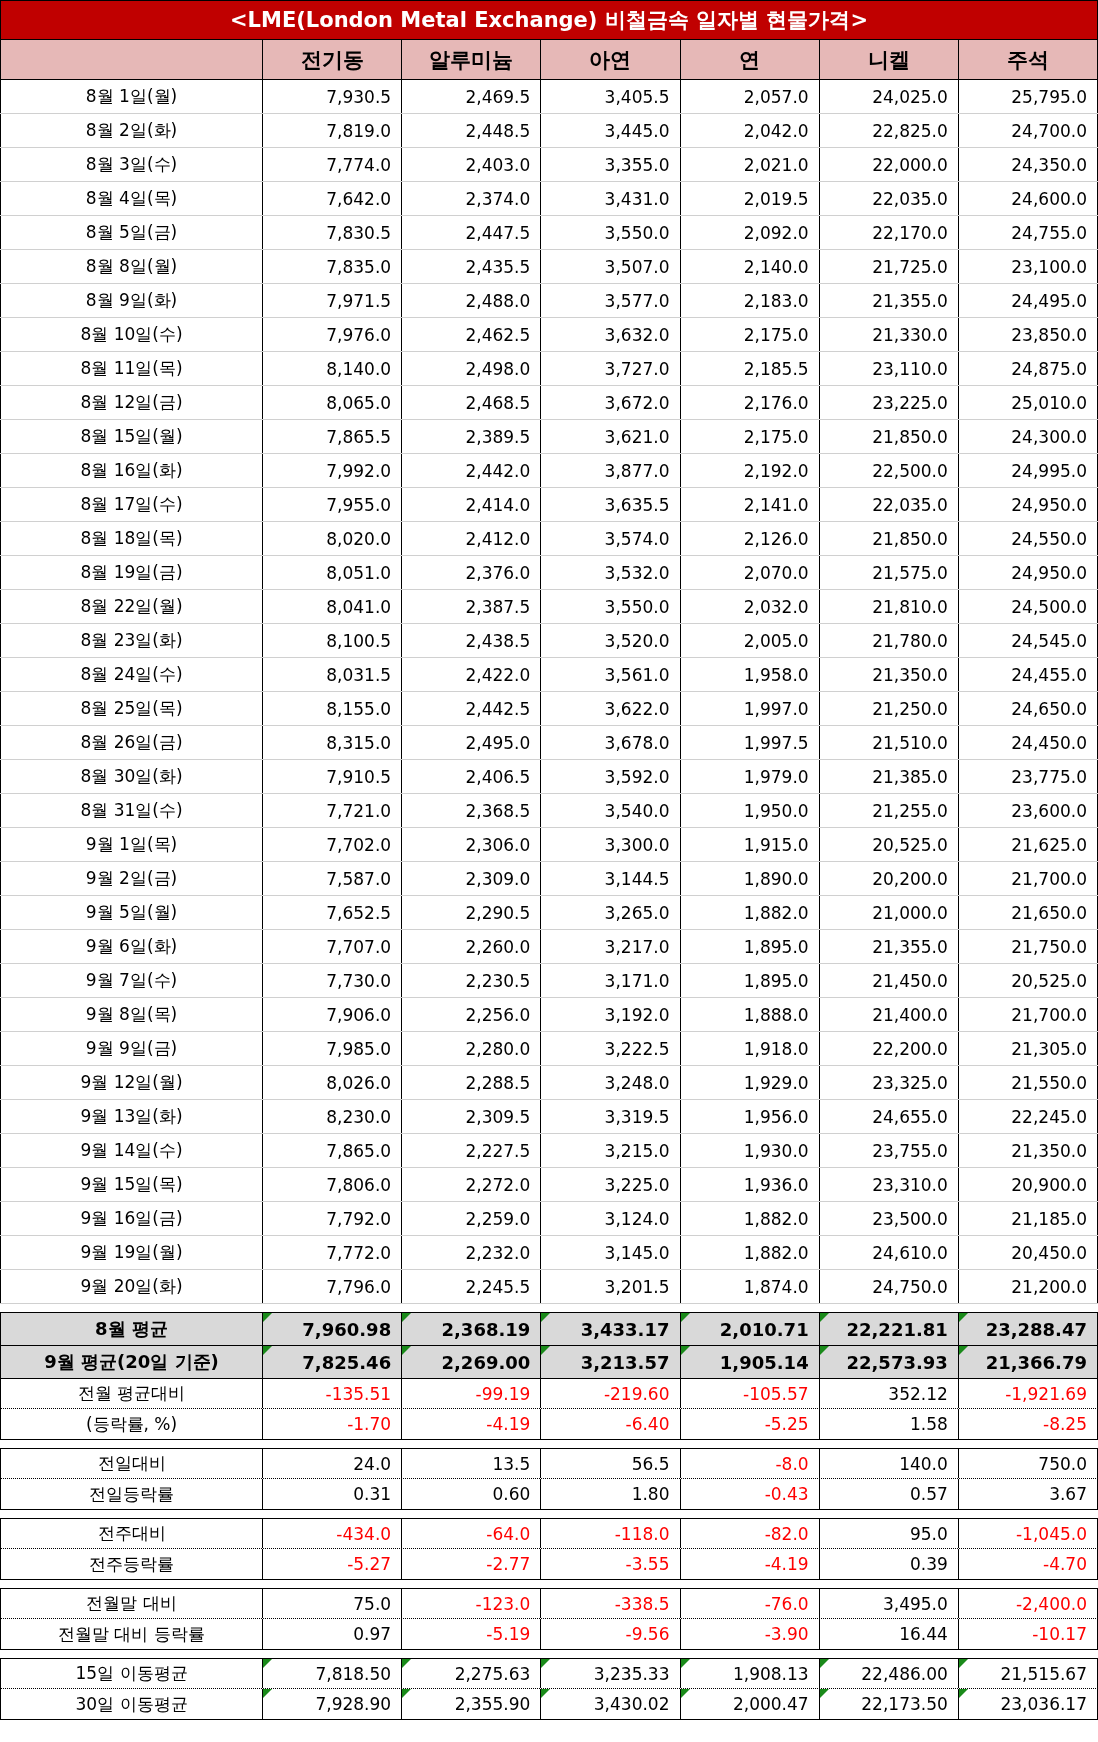  I want to click on table-cell: 2,272.0, so click(472, 1184).